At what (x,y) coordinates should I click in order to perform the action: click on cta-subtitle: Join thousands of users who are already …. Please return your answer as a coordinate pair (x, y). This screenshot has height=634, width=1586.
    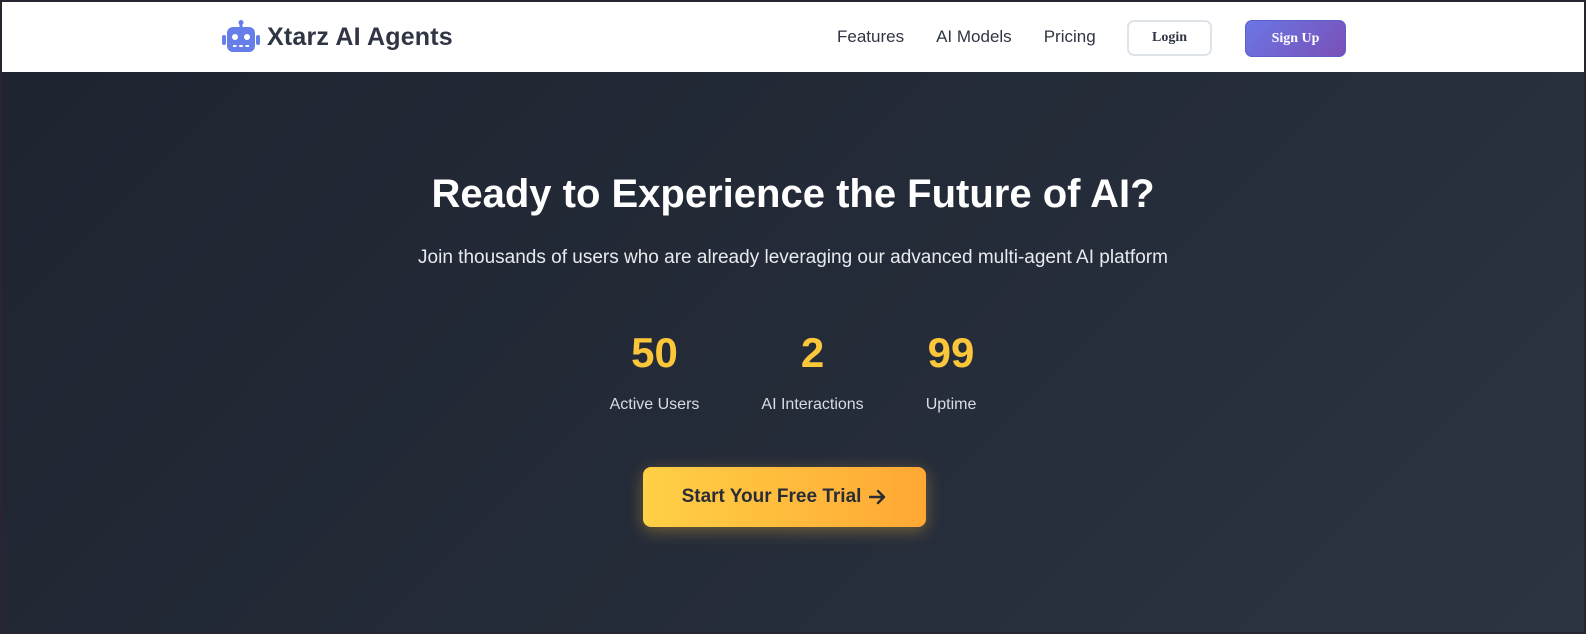
    Looking at the image, I should click on (793, 257).